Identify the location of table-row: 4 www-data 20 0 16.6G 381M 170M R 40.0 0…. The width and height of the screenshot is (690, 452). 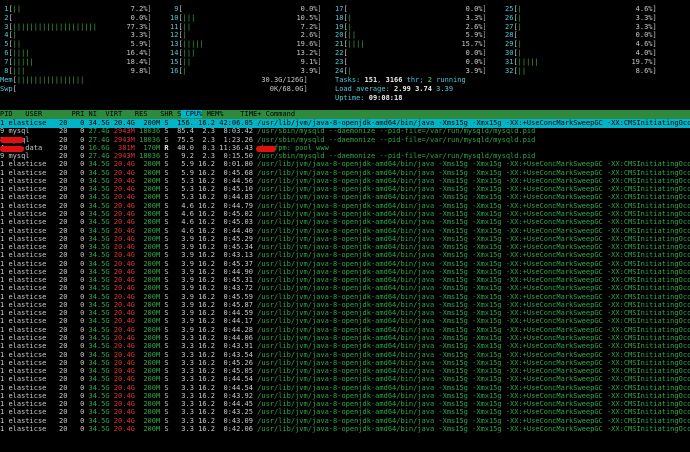
(345, 148).